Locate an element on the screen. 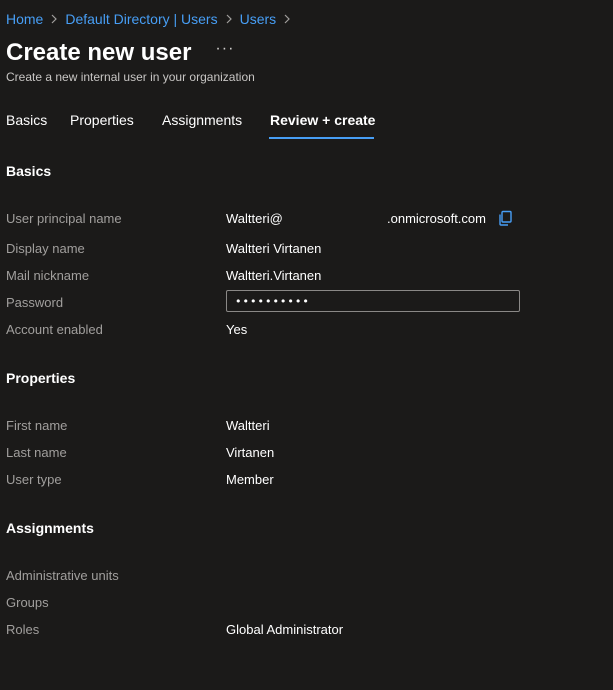 The height and width of the screenshot is (690, 613). breadcrumb: Home Default Directory | Users Users is located at coordinates (152, 19).